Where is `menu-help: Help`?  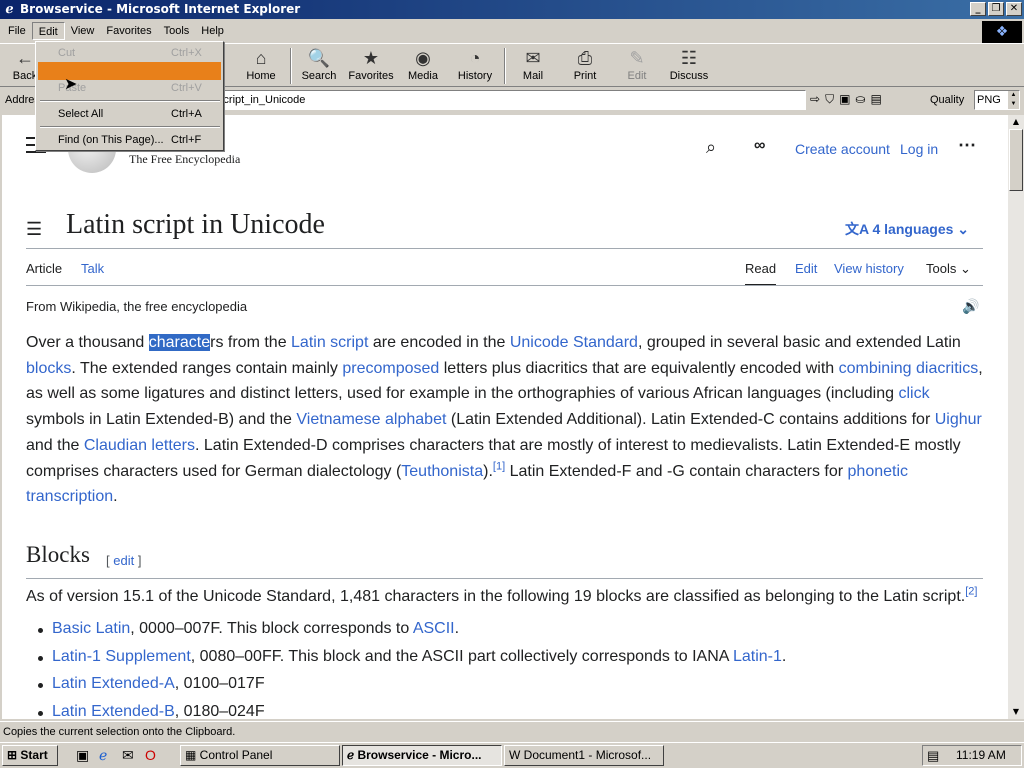
menu-help: Help is located at coordinates (212, 31).